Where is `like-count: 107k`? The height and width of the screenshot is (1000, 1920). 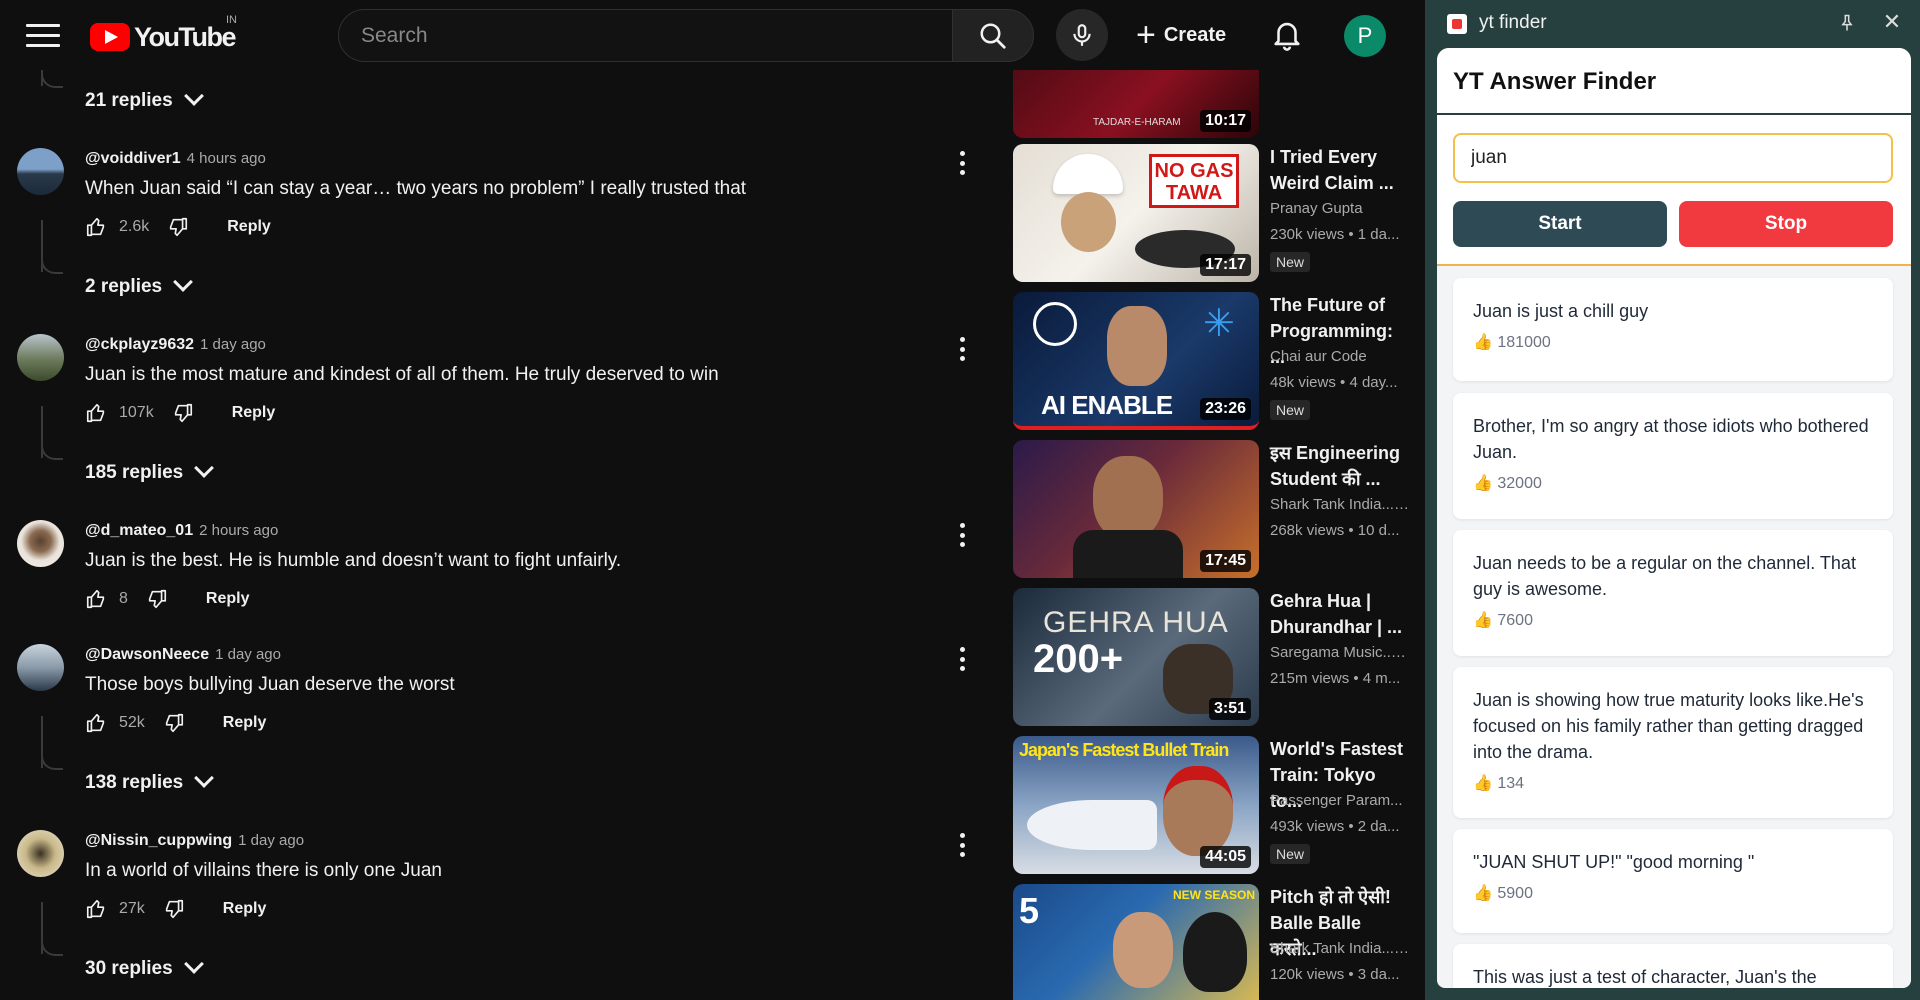
like-count: 107k is located at coordinates (136, 412).